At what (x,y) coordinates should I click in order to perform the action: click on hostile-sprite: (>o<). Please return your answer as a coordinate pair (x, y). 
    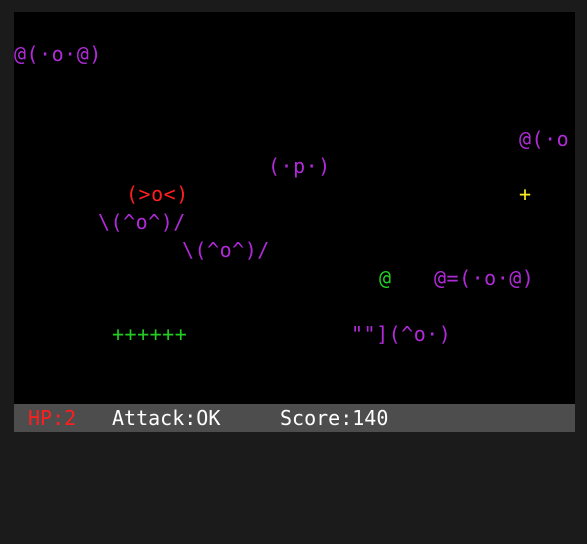
    Looking at the image, I should click on (157, 194).